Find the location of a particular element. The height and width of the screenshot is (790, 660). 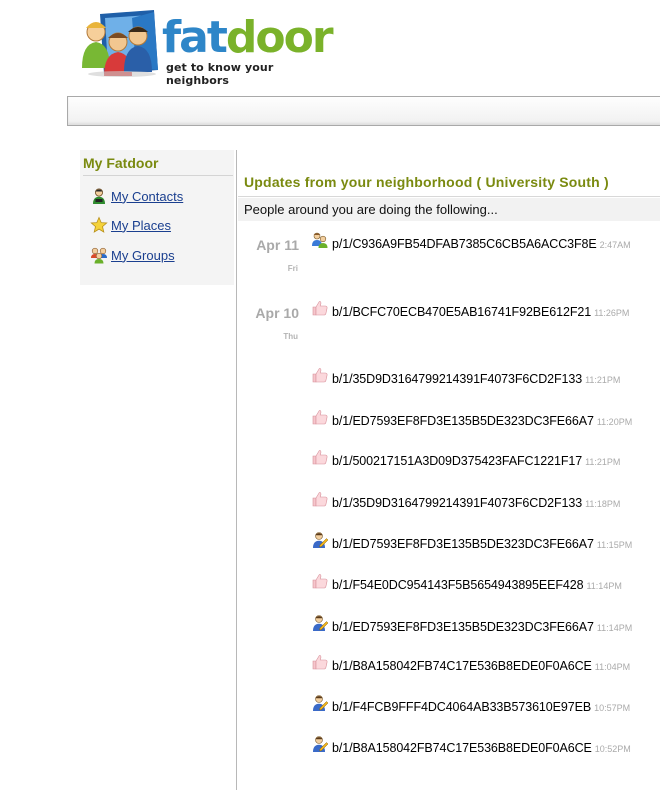

update-time: 11:26PM is located at coordinates (612, 313).